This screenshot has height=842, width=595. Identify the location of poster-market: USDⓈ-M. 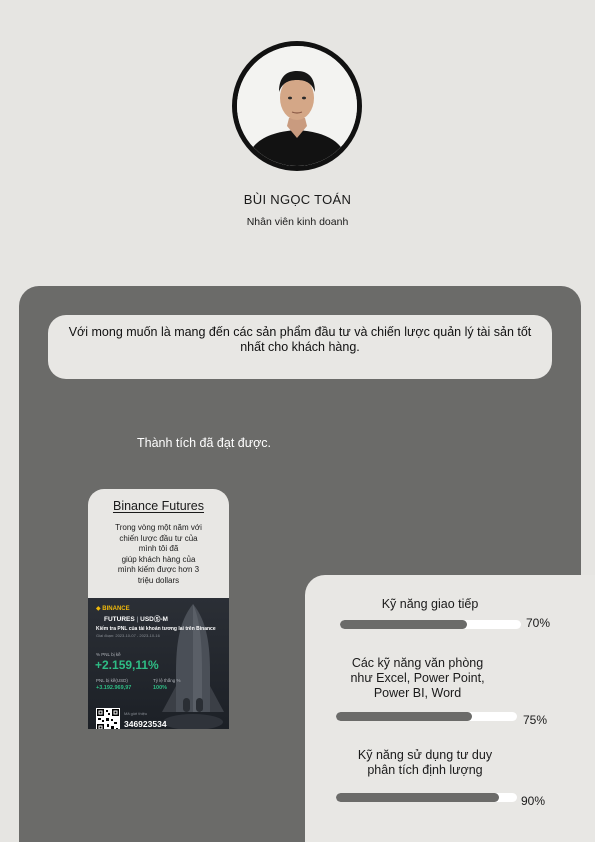
(154, 619).